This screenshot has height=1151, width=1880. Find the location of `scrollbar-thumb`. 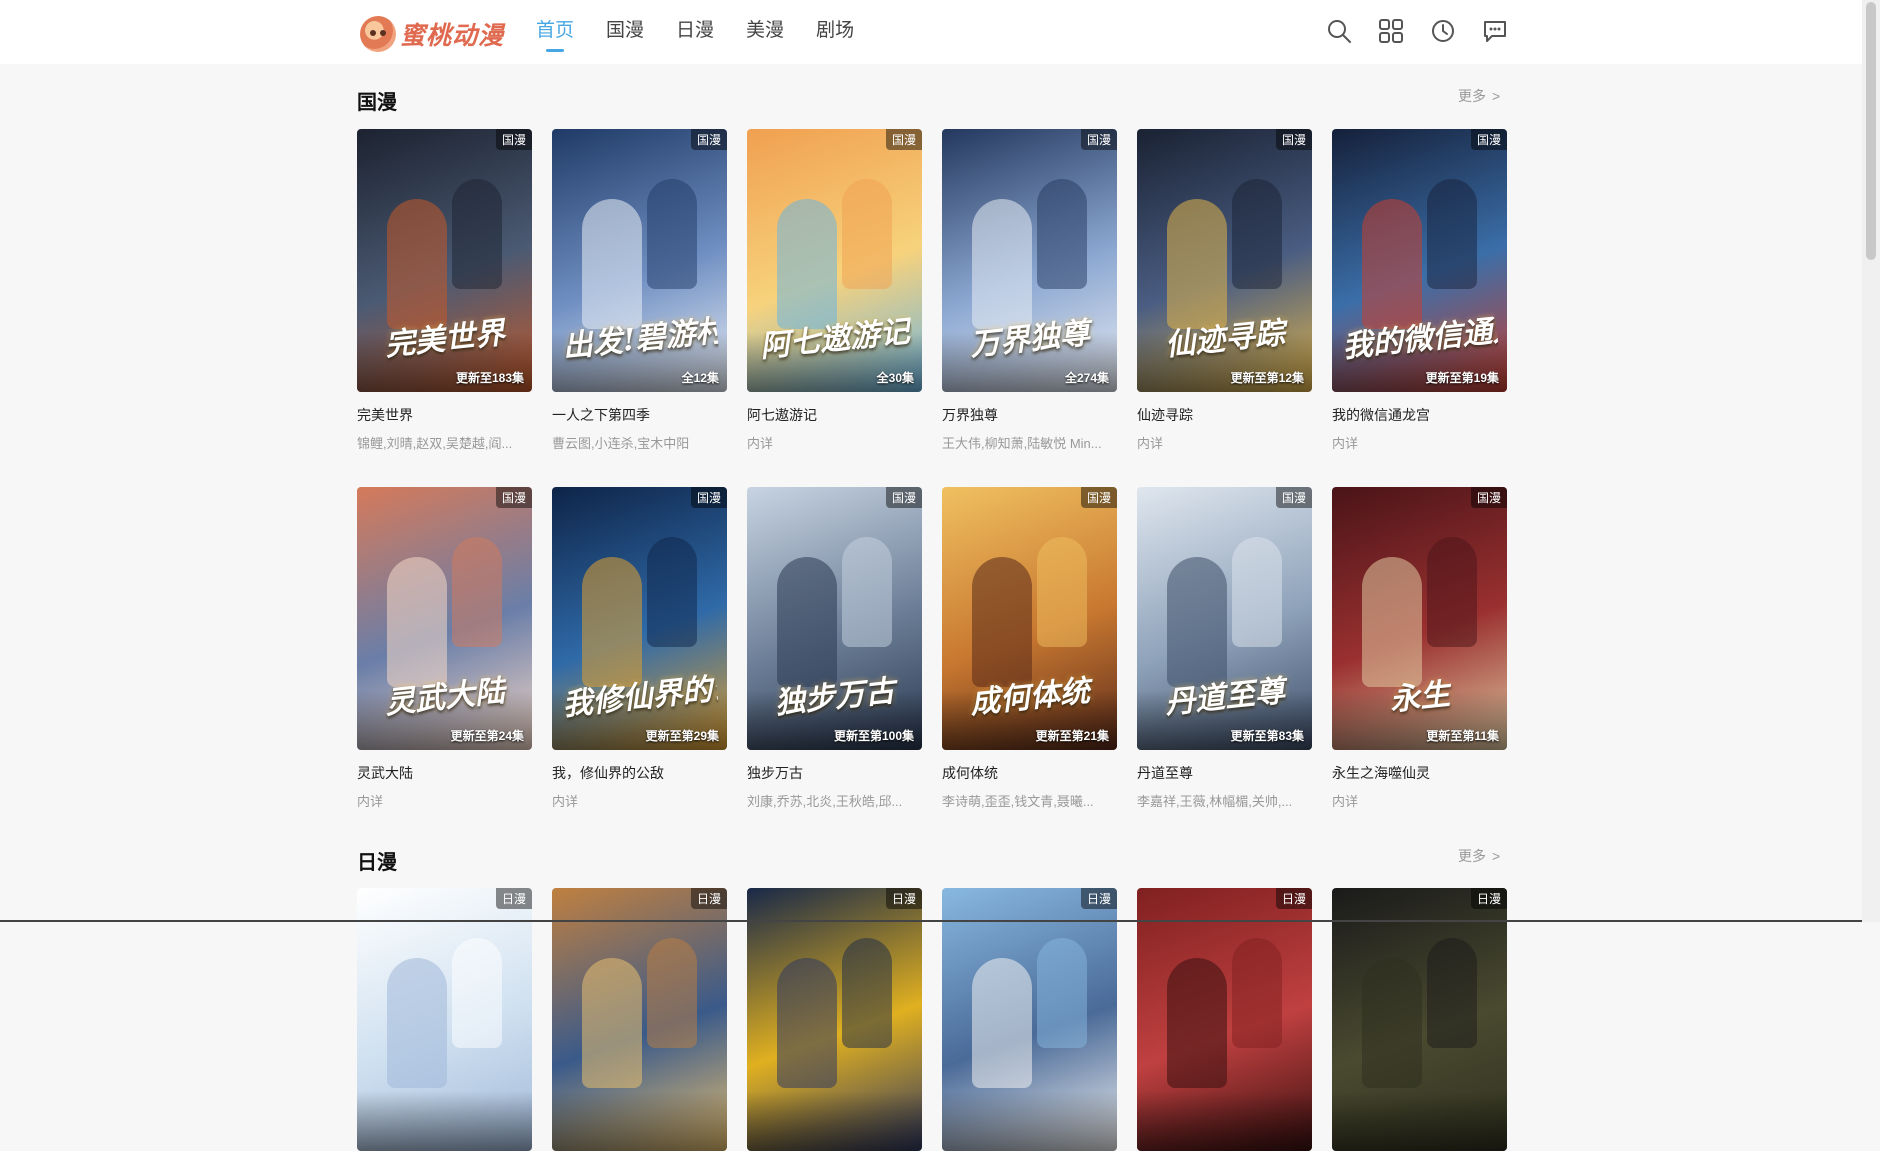

scrollbar-thumb is located at coordinates (1871, 131).